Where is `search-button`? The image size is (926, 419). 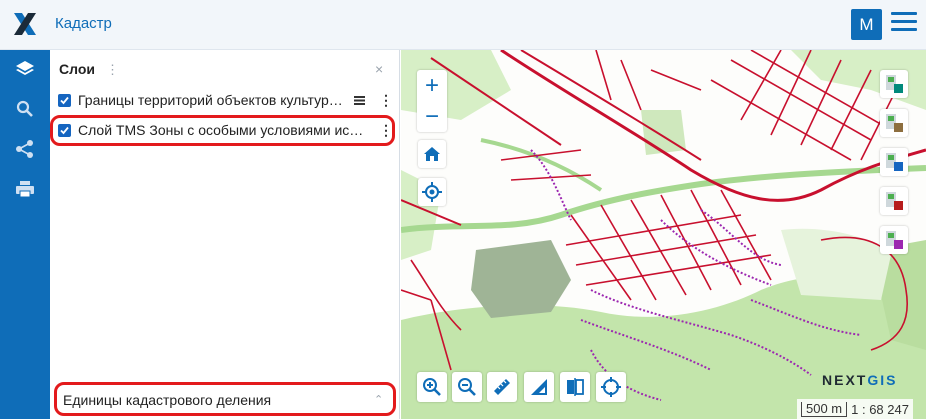 search-button is located at coordinates (25, 109).